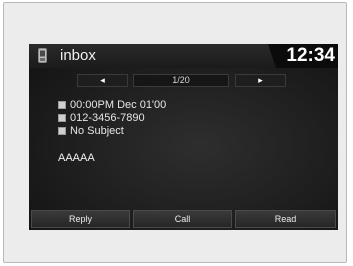 Image resolution: width=353 pixels, height=266 pixels. What do you see at coordinates (182, 219) in the screenshot?
I see `call-button: Call` at bounding box center [182, 219].